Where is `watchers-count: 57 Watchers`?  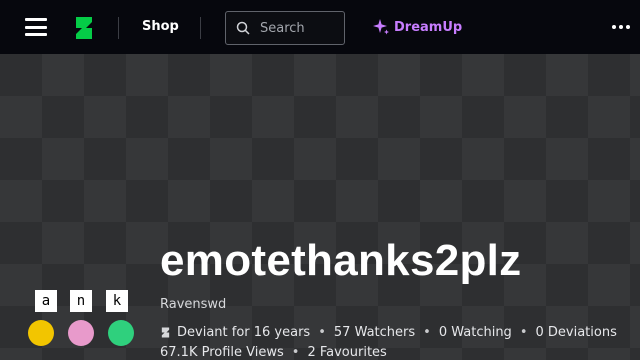 watchers-count: 57 Watchers is located at coordinates (374, 332).